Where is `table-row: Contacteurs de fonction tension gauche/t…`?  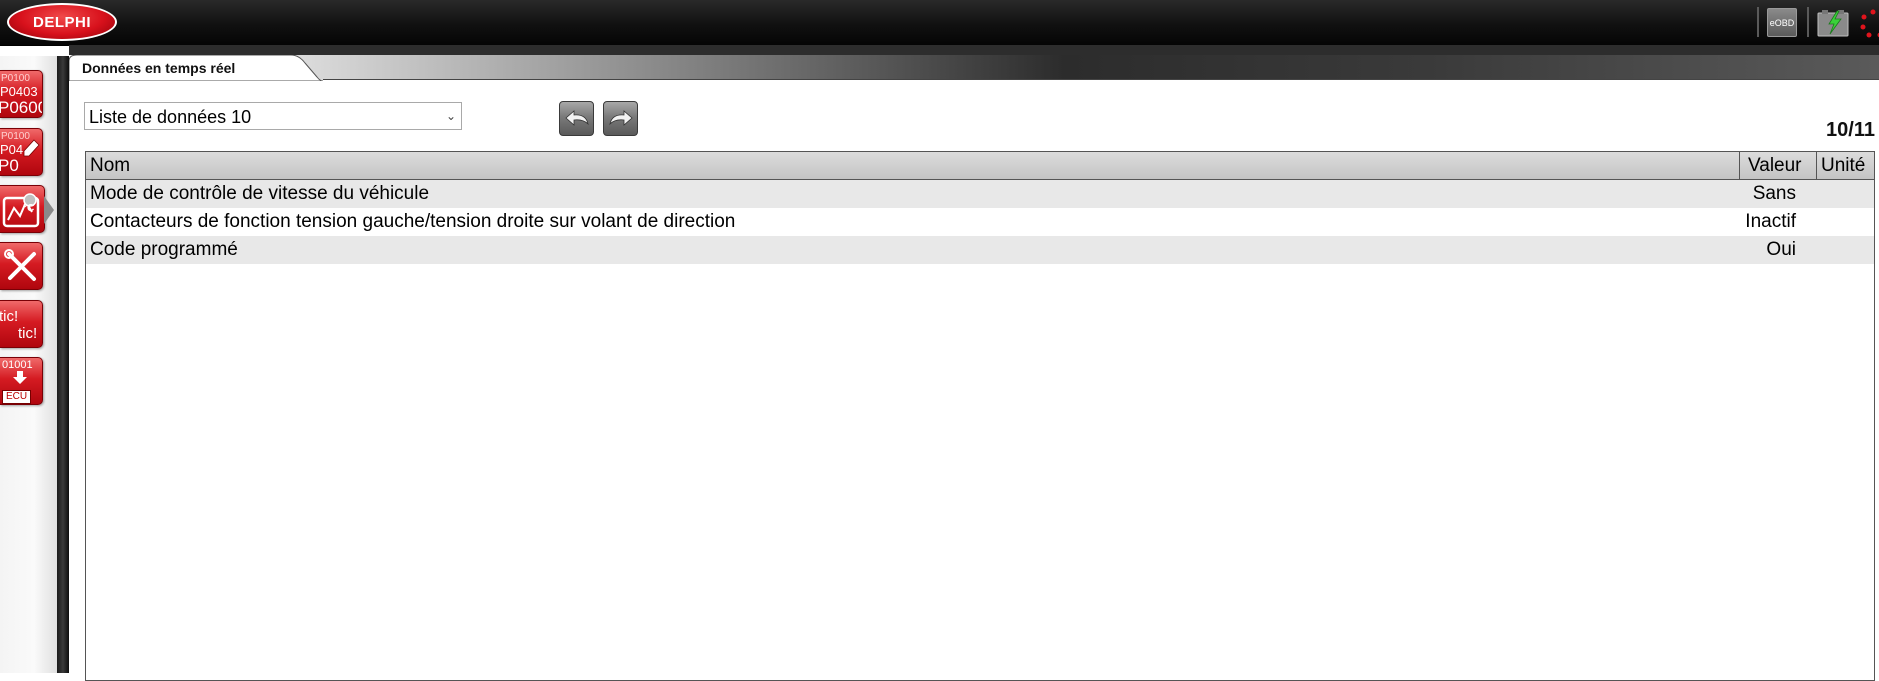 table-row: Contacteurs de fonction tension gauche/t… is located at coordinates (980, 222).